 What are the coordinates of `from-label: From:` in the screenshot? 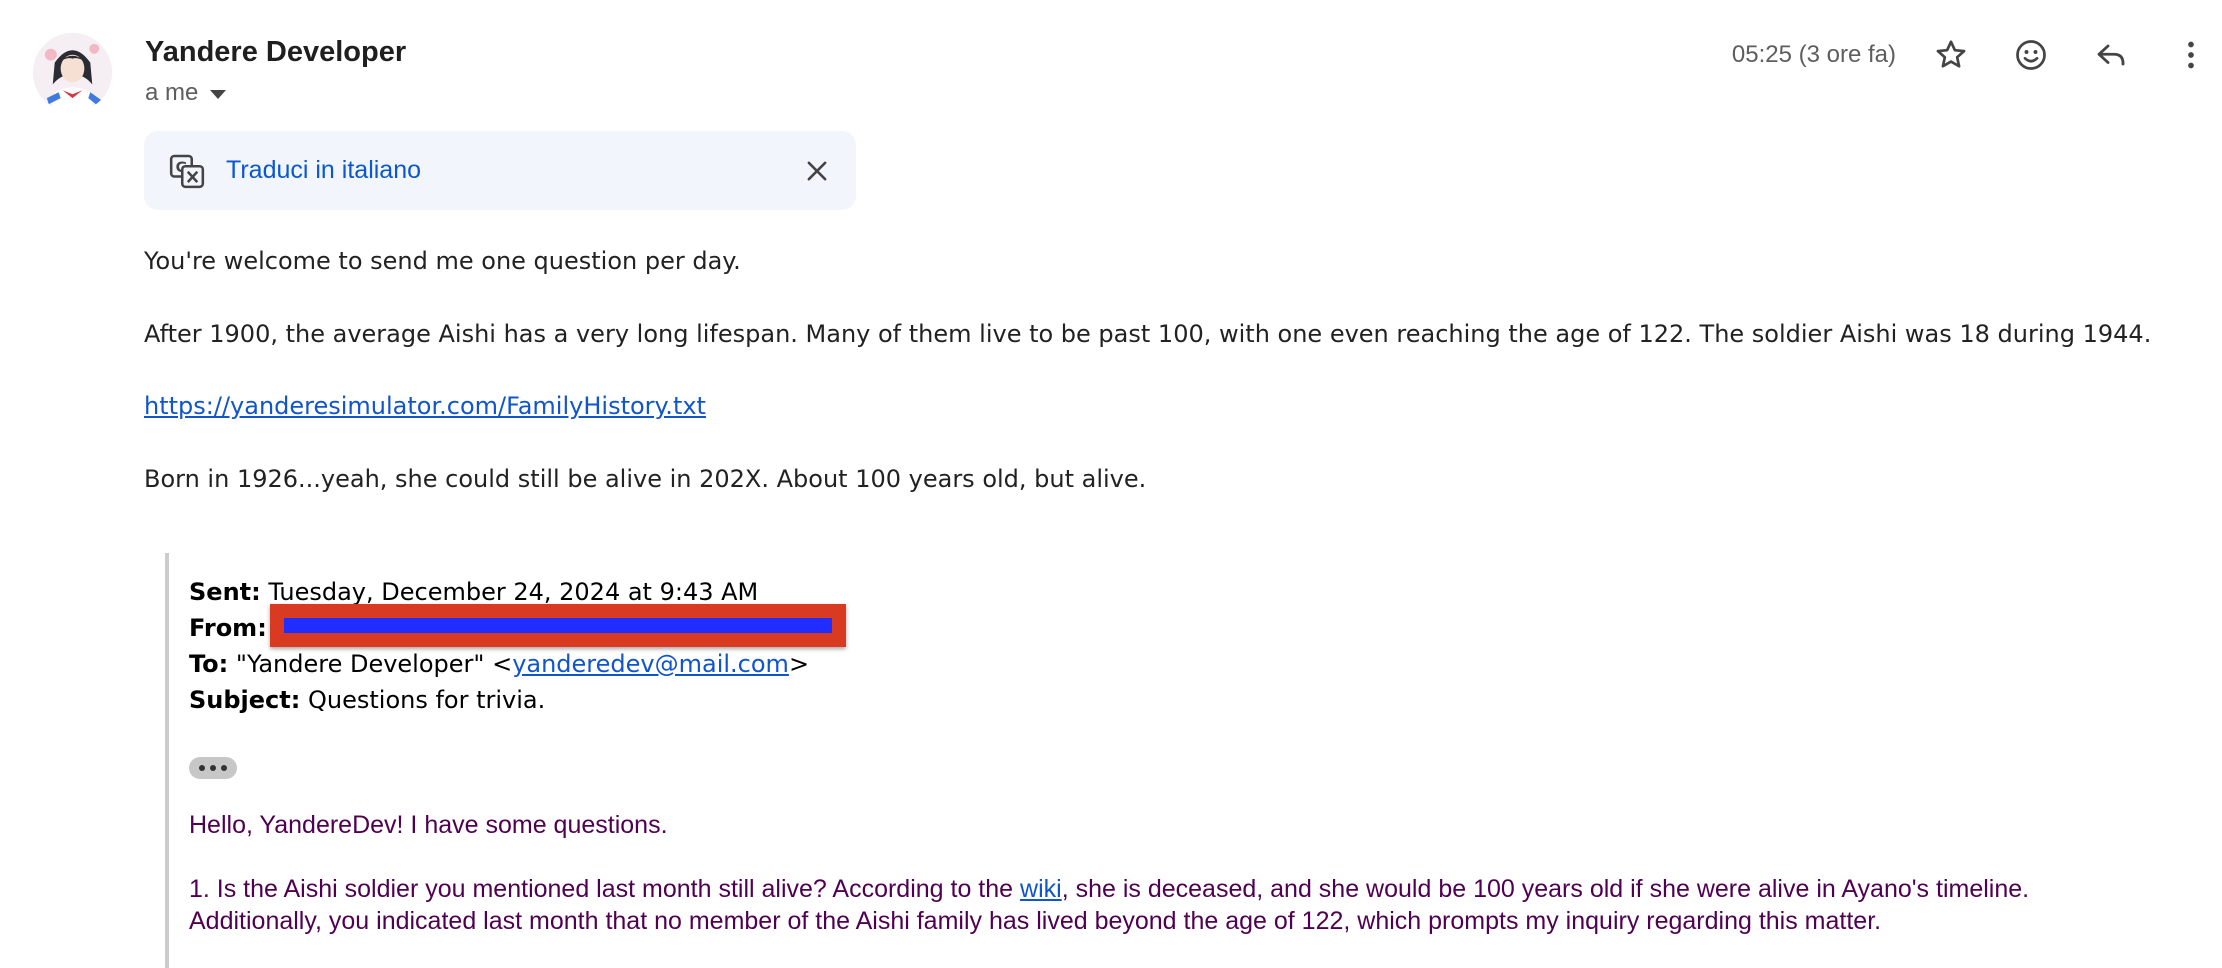 It's located at (228, 628).